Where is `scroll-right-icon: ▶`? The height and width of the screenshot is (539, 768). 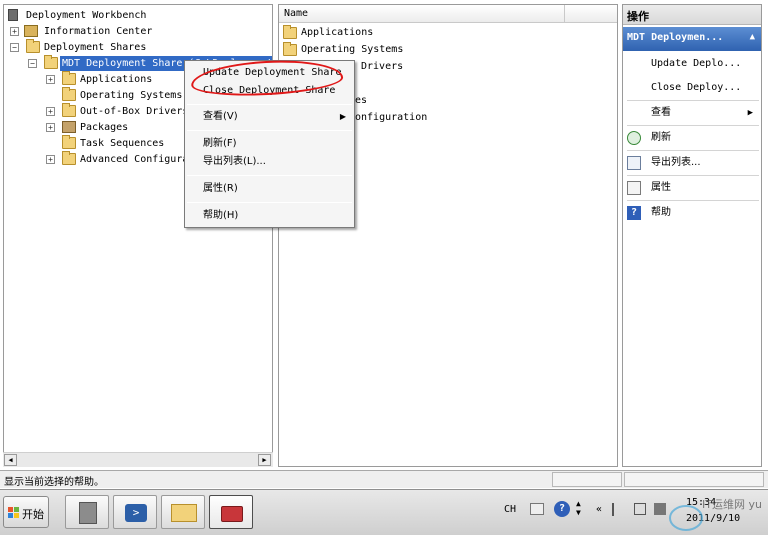 scroll-right-icon: ▶ is located at coordinates (264, 460).